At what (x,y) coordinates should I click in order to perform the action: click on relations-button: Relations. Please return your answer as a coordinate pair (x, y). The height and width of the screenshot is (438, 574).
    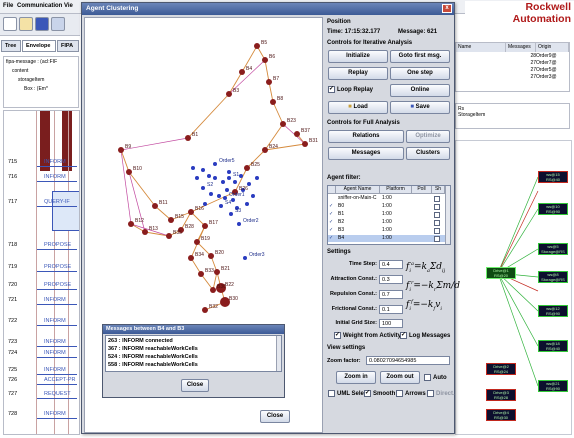
    Looking at the image, I should click on (366, 136).